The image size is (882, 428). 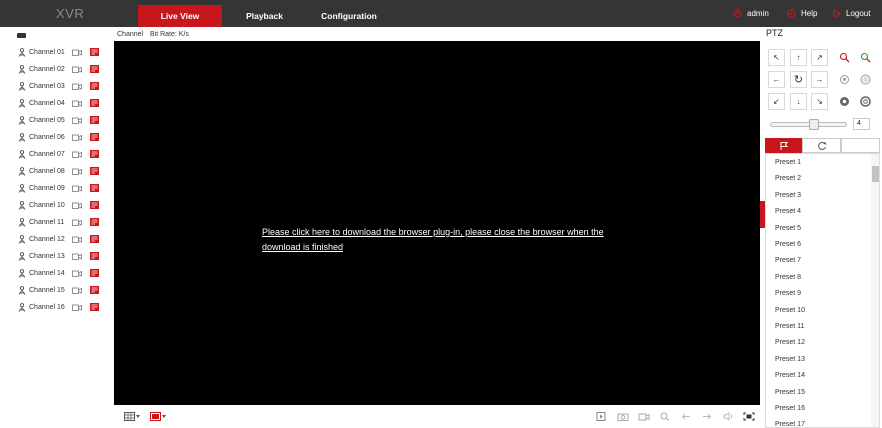 I want to click on channel-item: Channel 07, so click(x=58, y=154).